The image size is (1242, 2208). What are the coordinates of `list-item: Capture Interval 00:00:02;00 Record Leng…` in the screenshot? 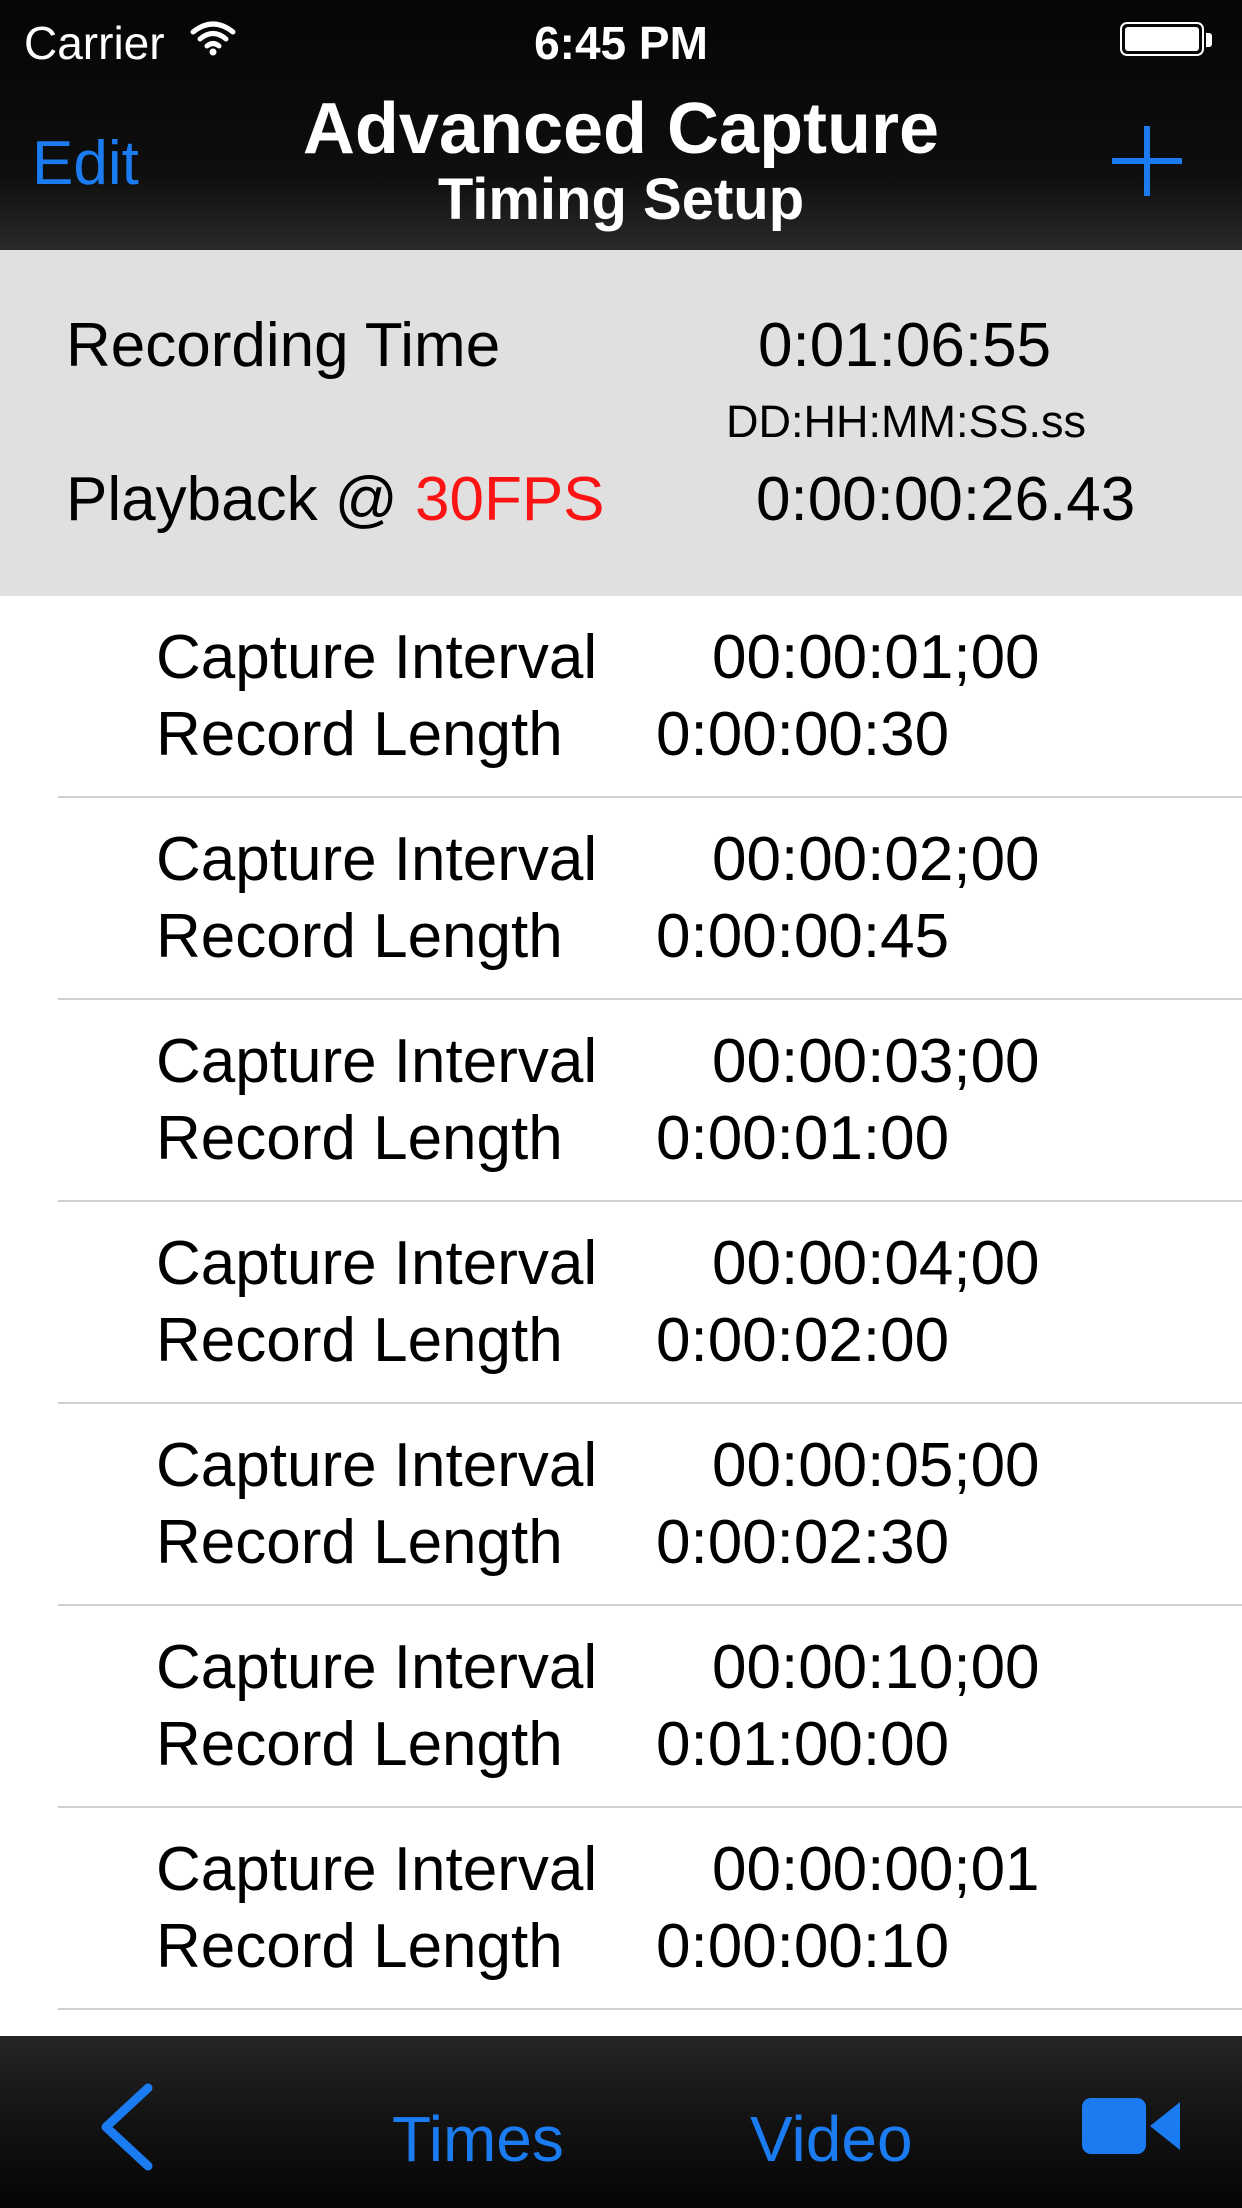 It's located at (621, 899).